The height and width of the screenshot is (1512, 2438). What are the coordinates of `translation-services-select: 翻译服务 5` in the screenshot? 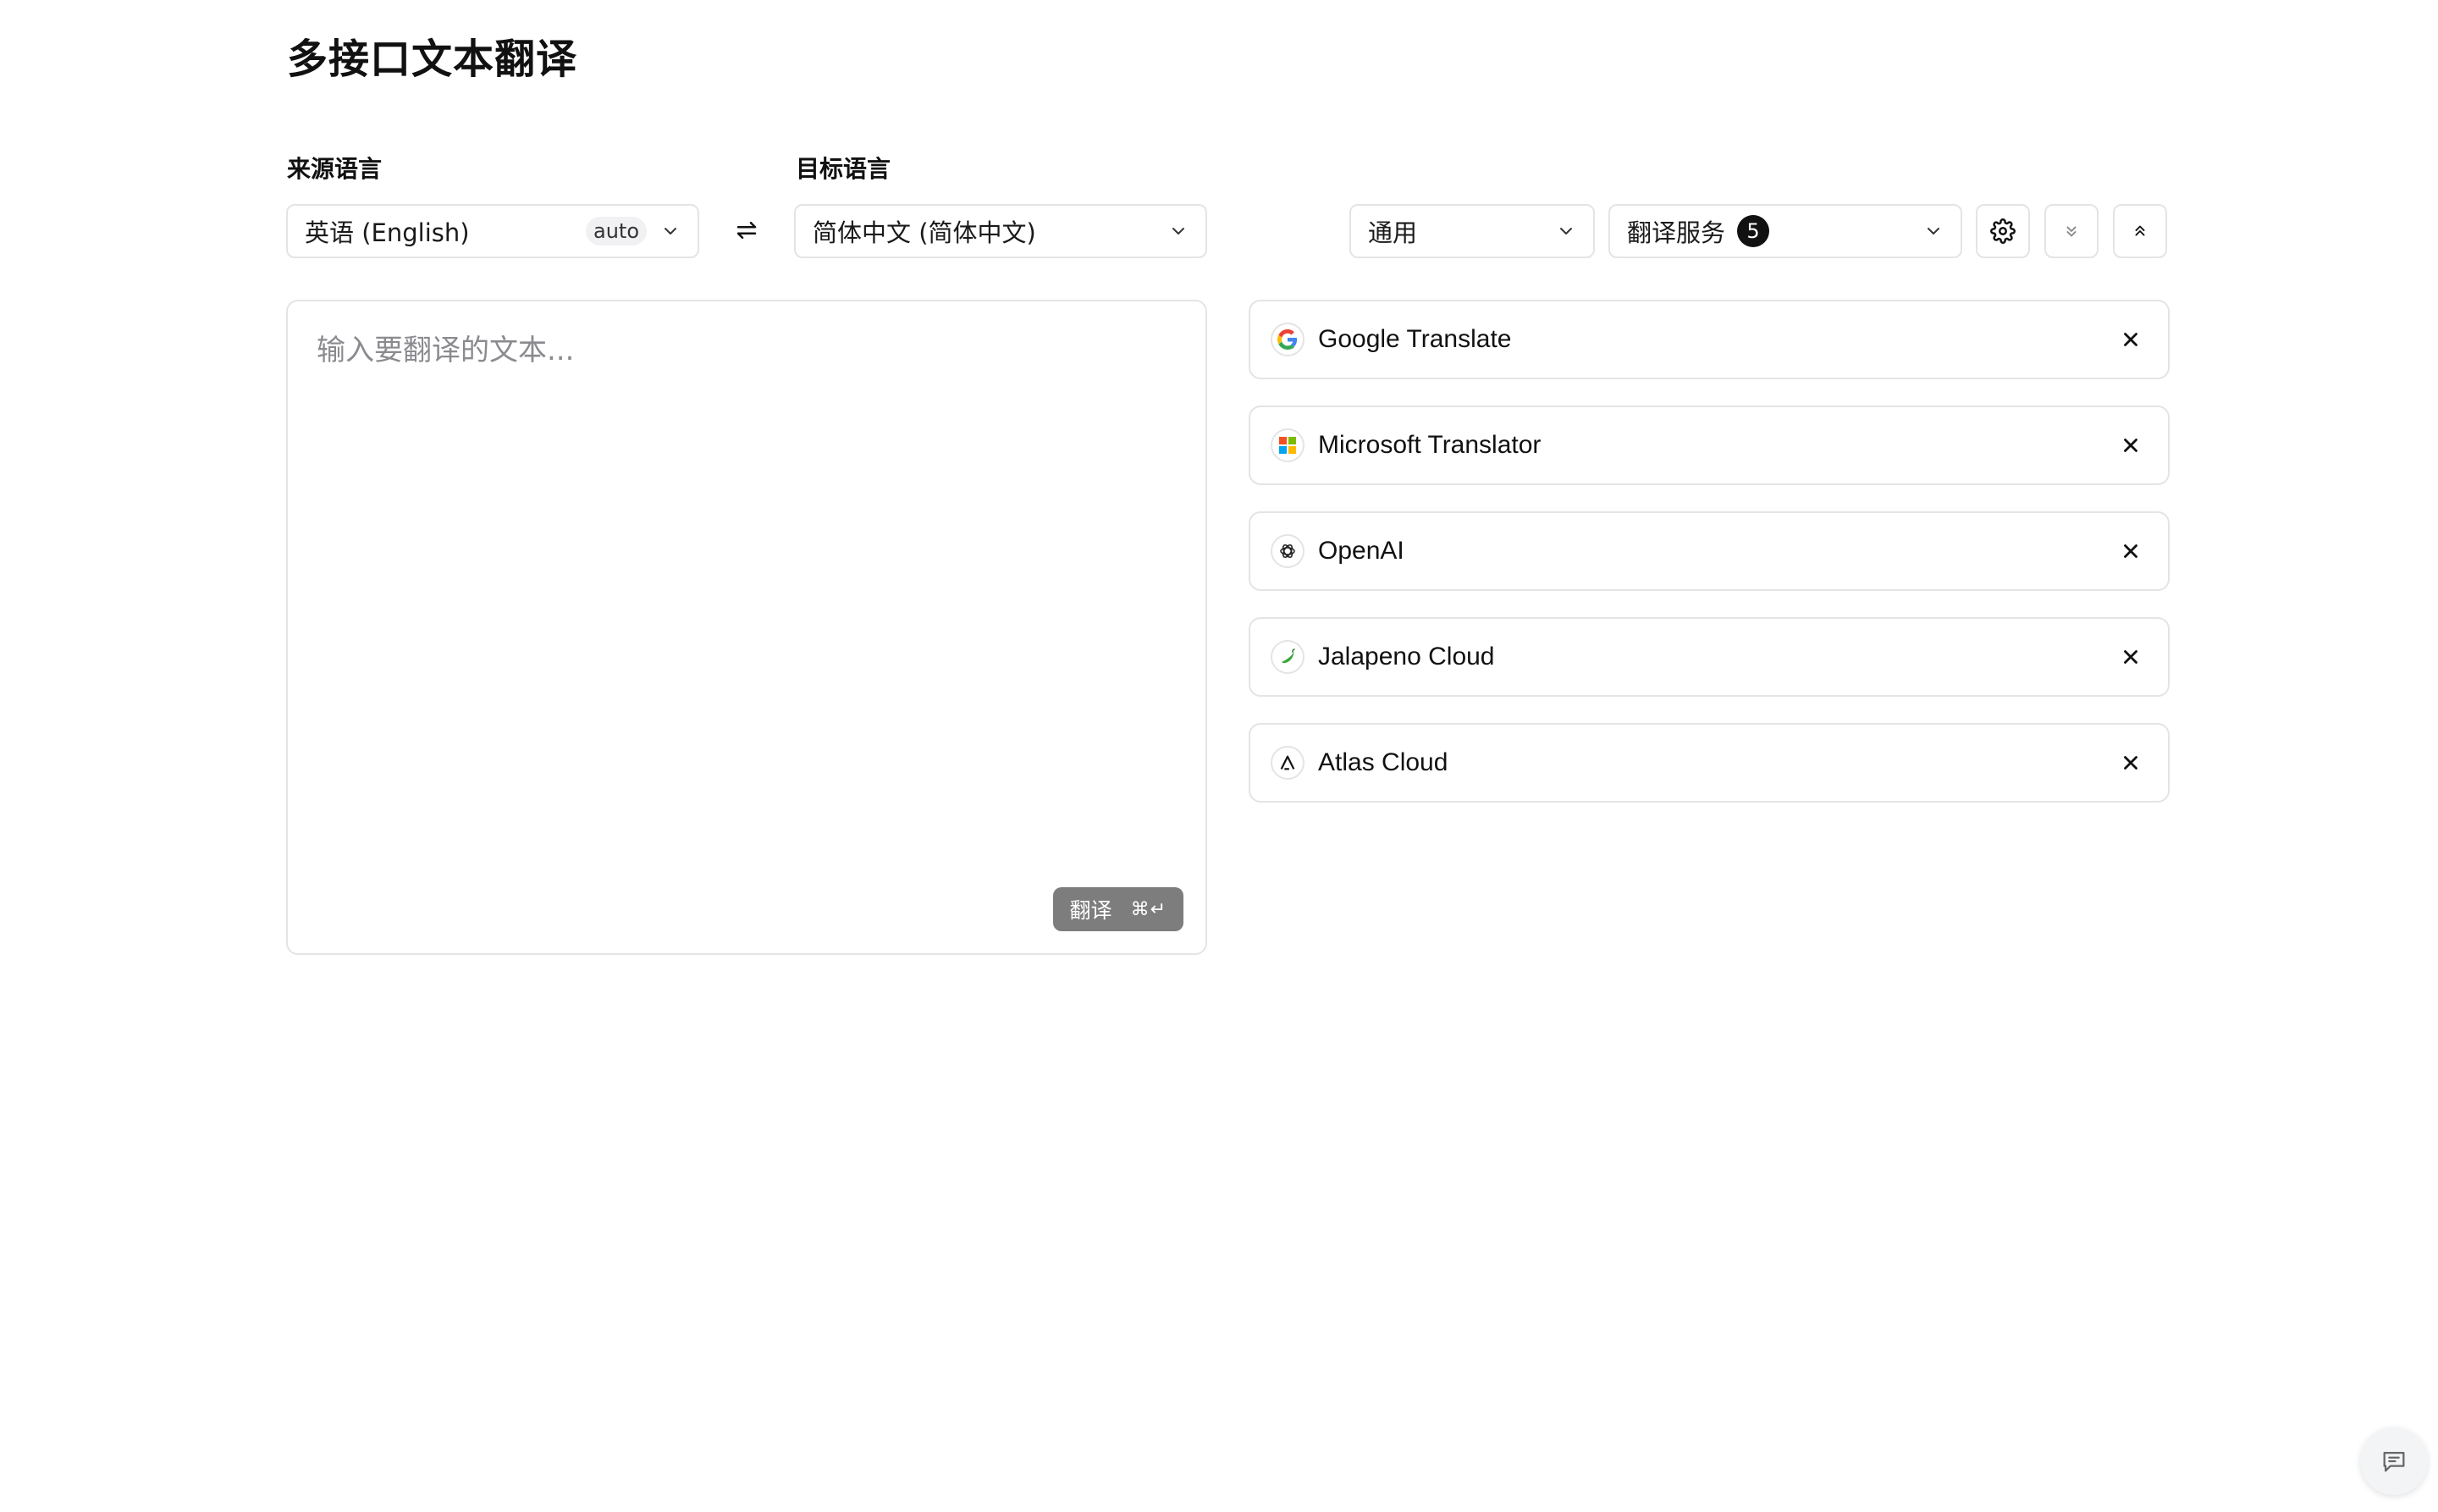 It's located at (1785, 231).